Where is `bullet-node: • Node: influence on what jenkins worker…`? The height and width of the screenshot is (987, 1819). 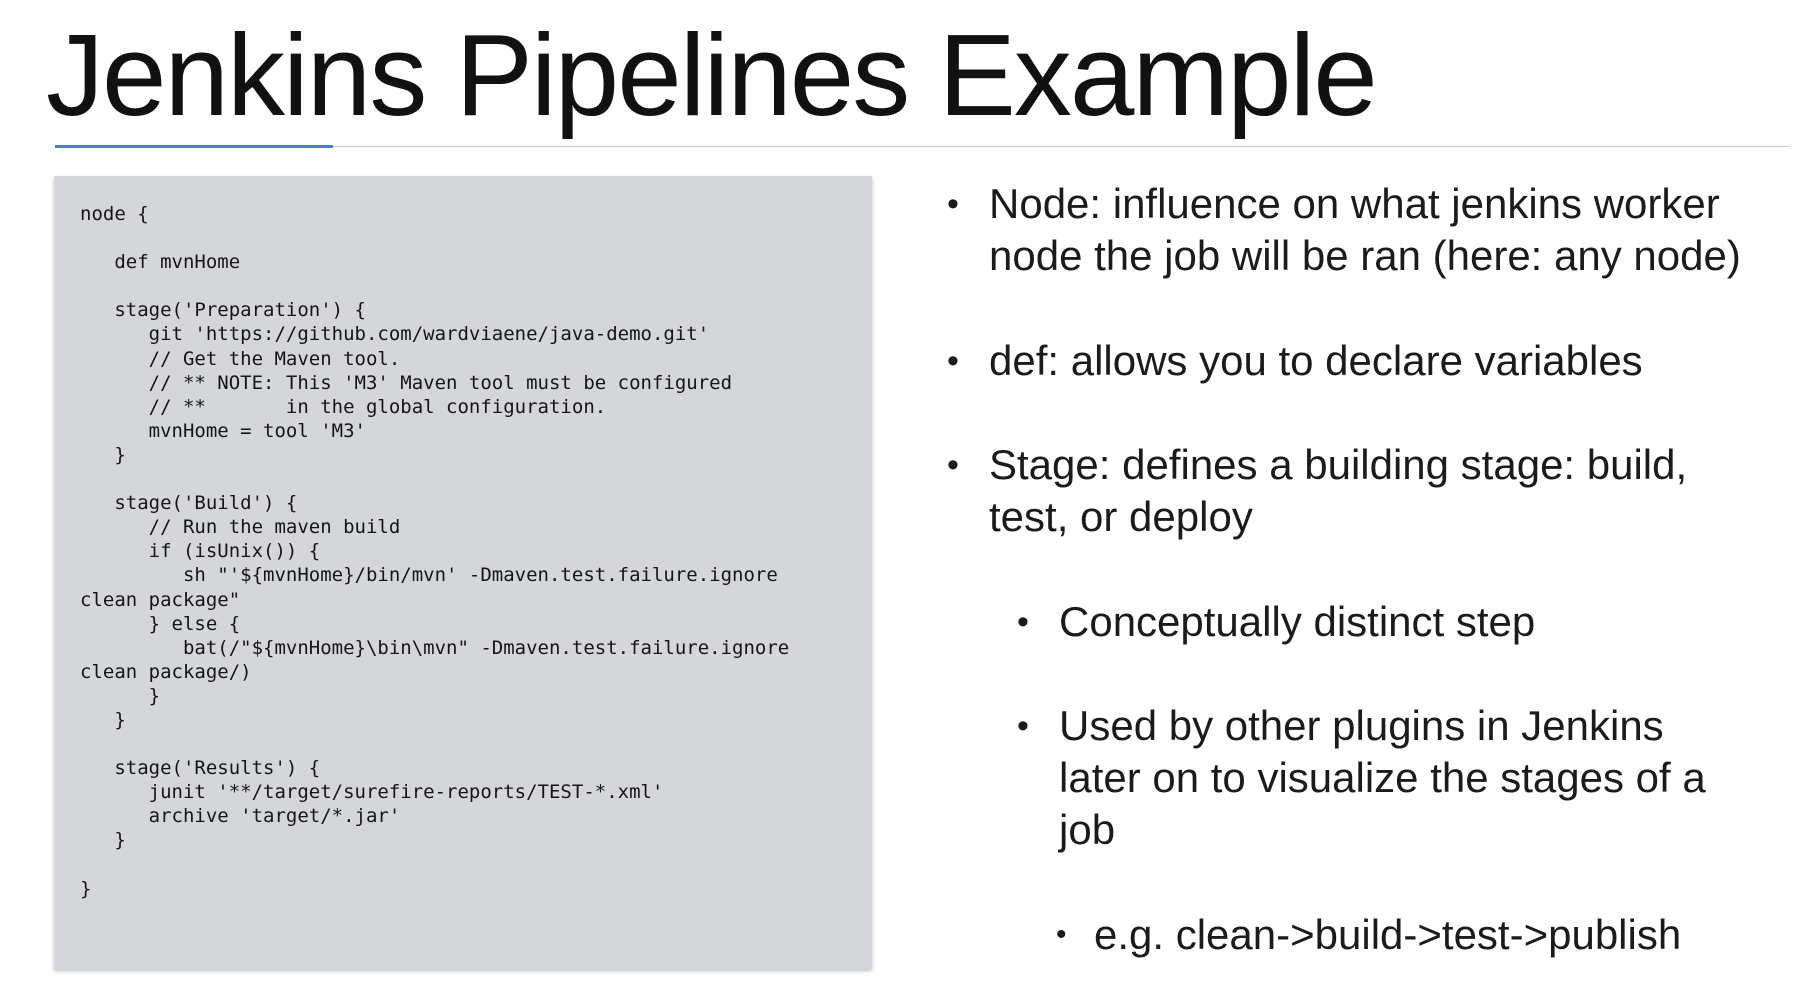 bullet-node: • Node: influence on what jenkins worker… is located at coordinates (1344, 230).